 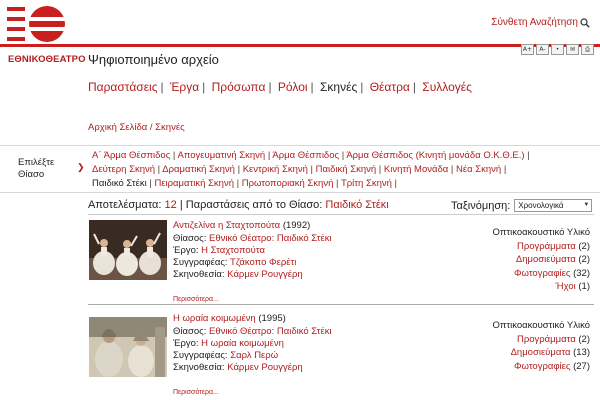 I want to click on nav-roles: Ρόλοι, so click(x=293, y=87).